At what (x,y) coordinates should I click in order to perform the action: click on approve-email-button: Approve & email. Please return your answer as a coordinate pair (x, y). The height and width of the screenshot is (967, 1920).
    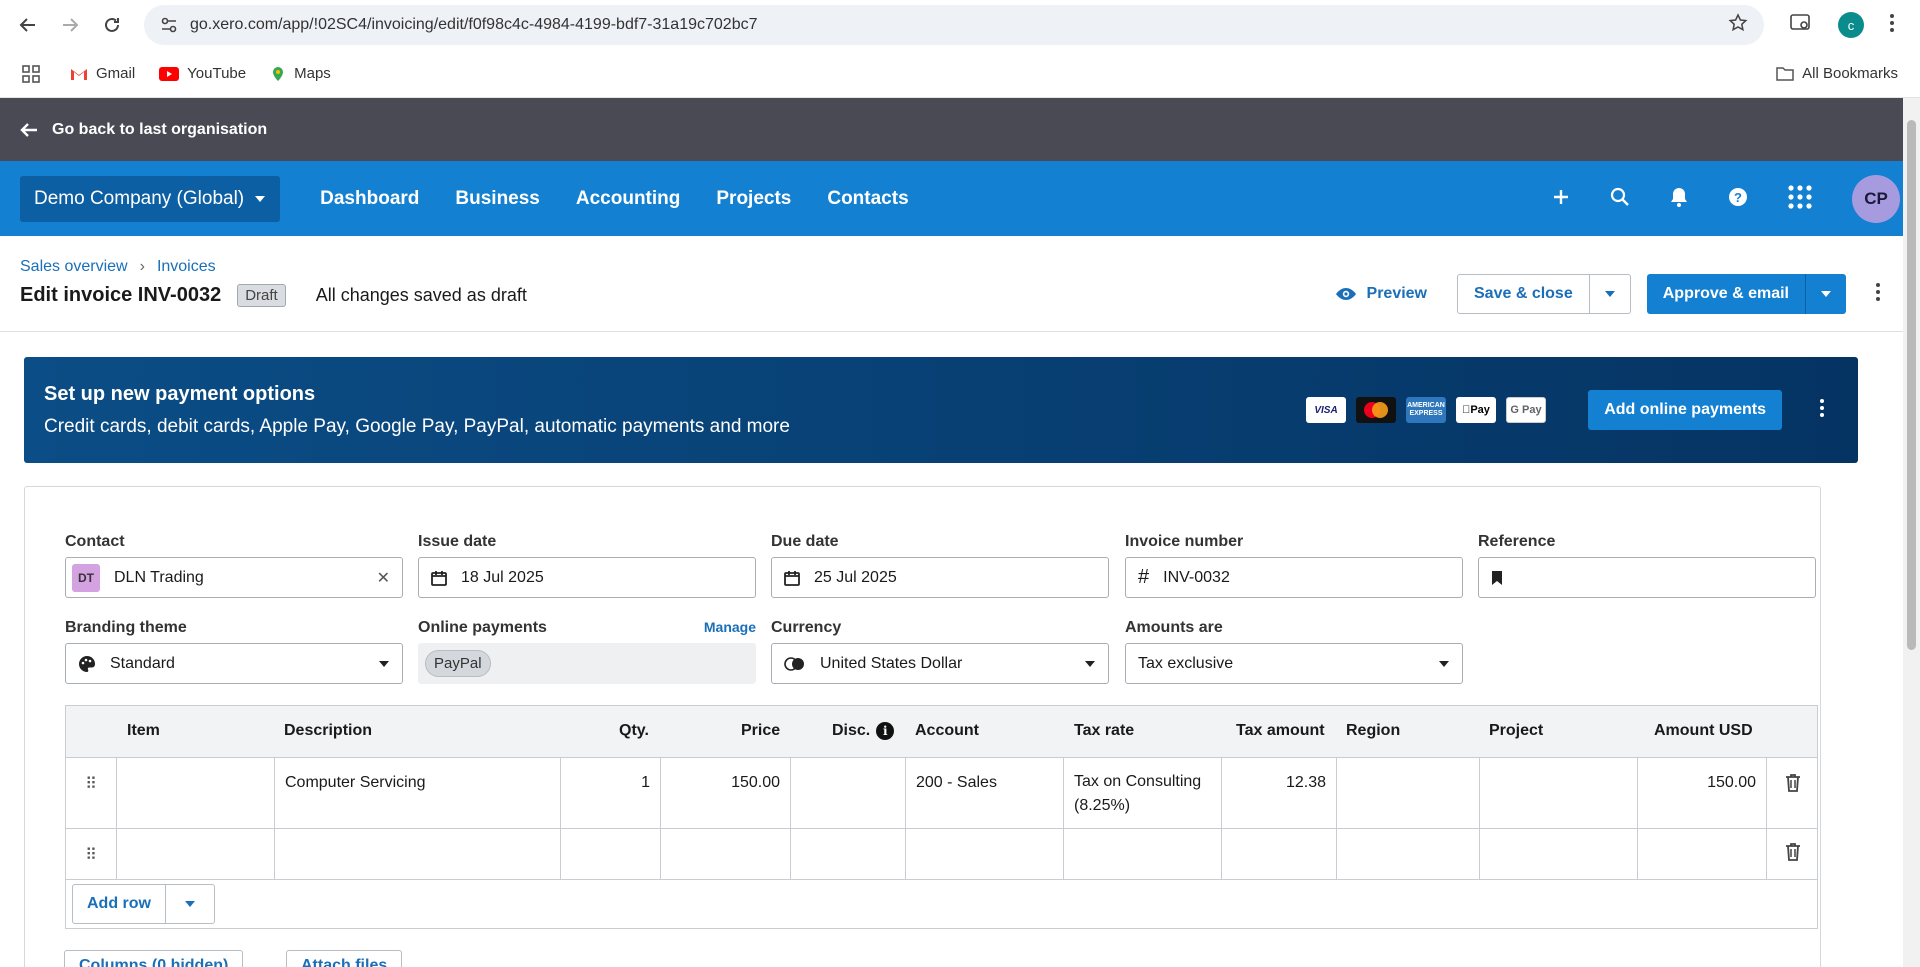
    Looking at the image, I should click on (1725, 294).